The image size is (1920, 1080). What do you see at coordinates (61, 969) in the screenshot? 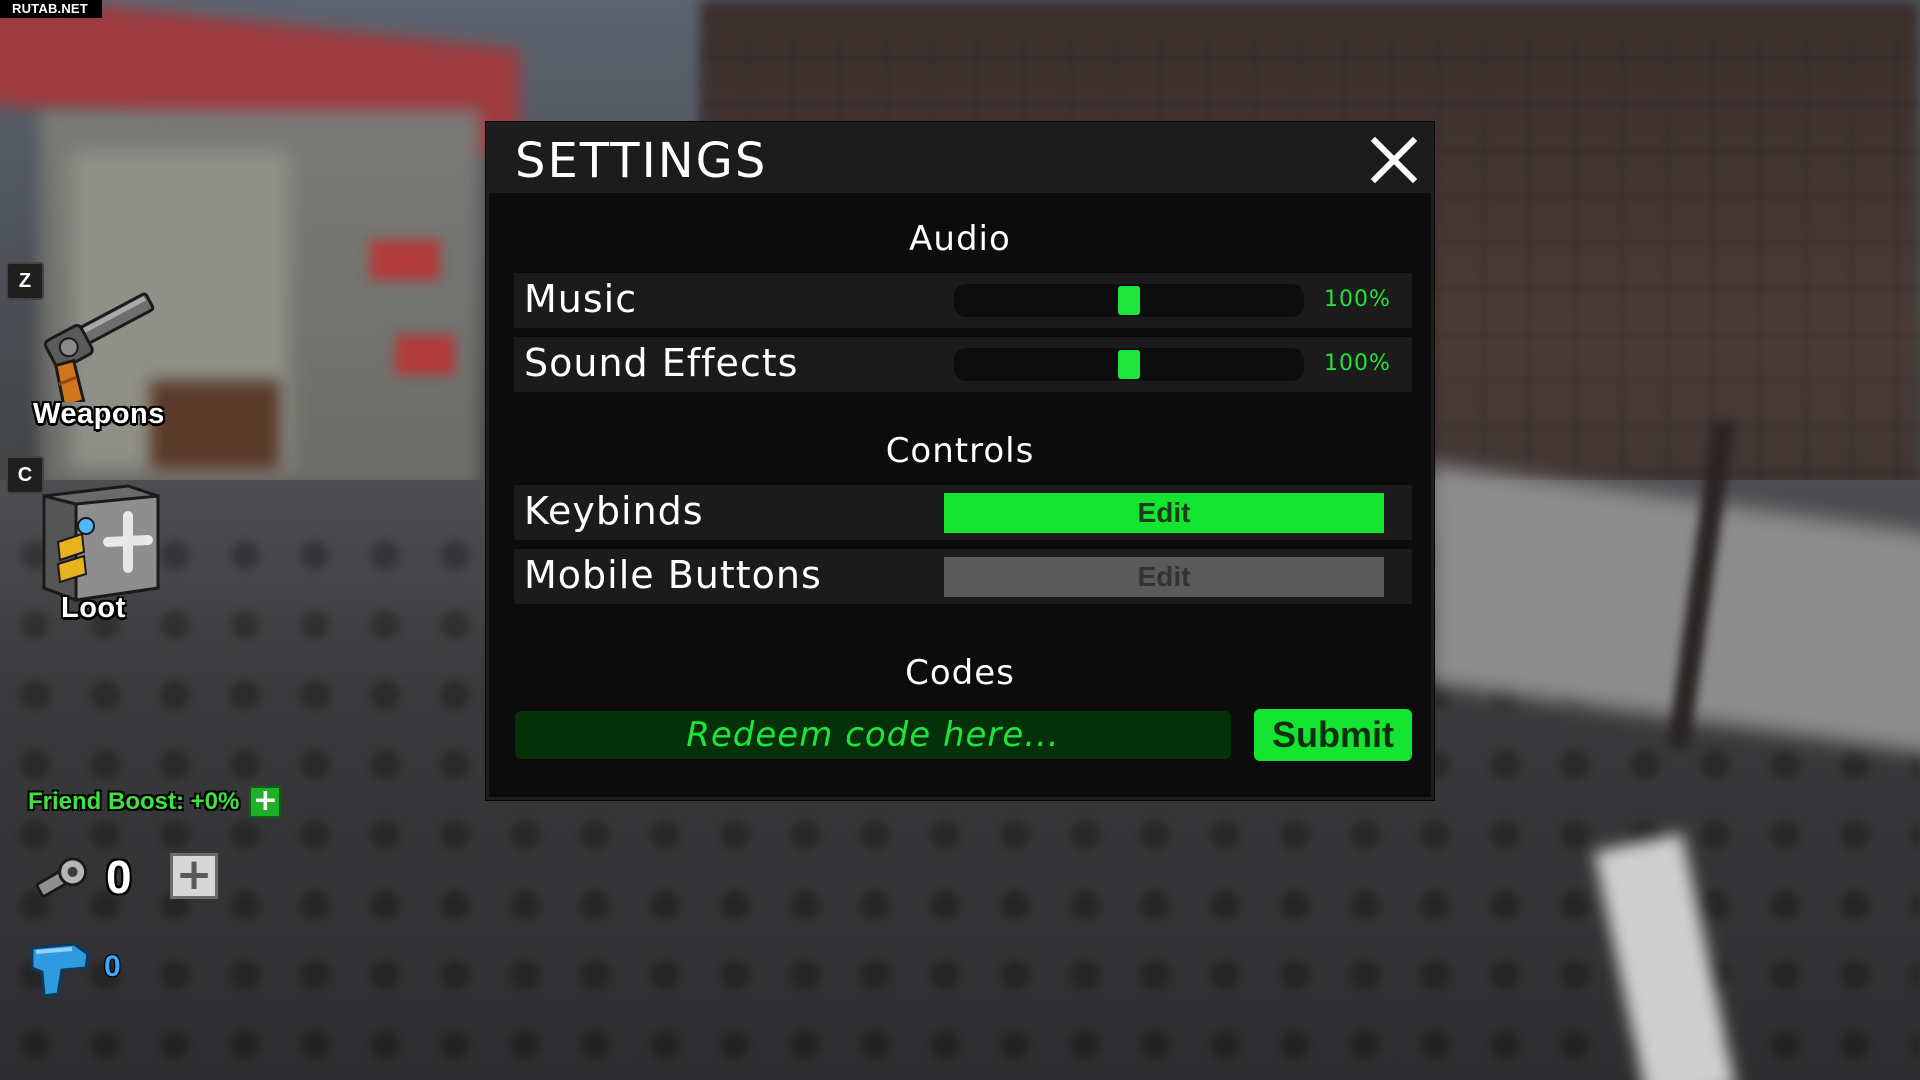
I see `blue-gun-icon` at bounding box center [61, 969].